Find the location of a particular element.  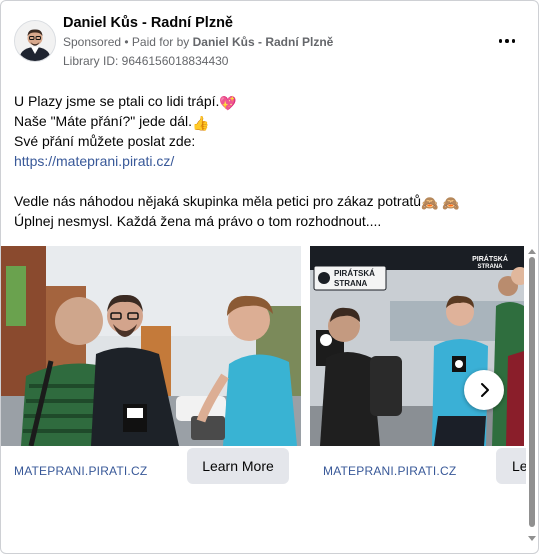

avatar is located at coordinates (35, 41).